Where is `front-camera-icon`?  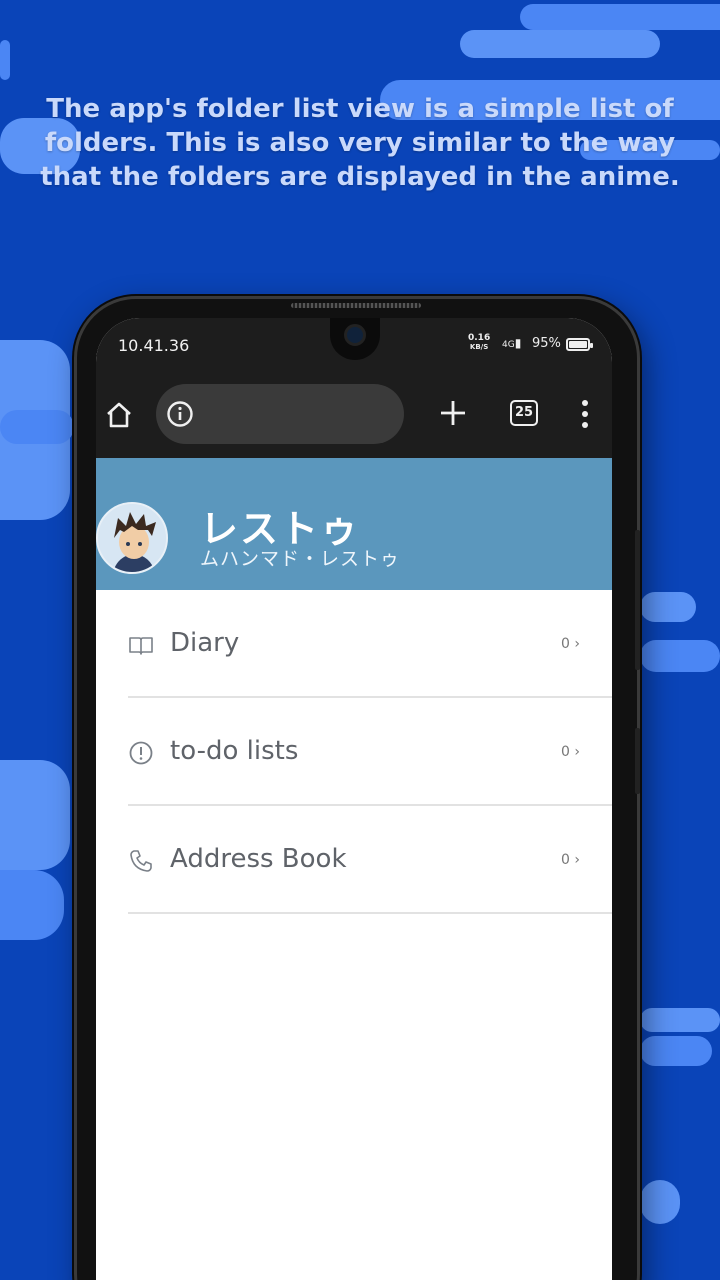
front-camera-icon is located at coordinates (355, 335).